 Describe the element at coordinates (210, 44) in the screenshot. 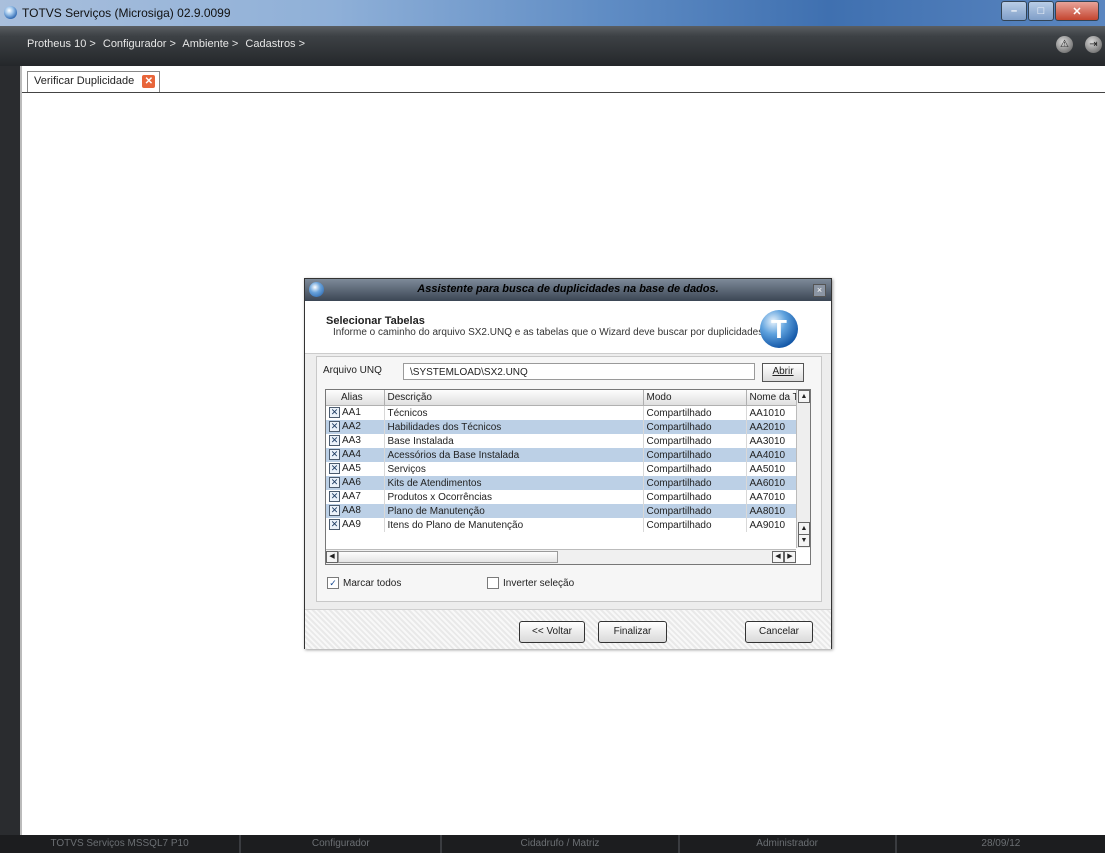

I see `breadcrumb-ambiente: Ambiente >` at that location.